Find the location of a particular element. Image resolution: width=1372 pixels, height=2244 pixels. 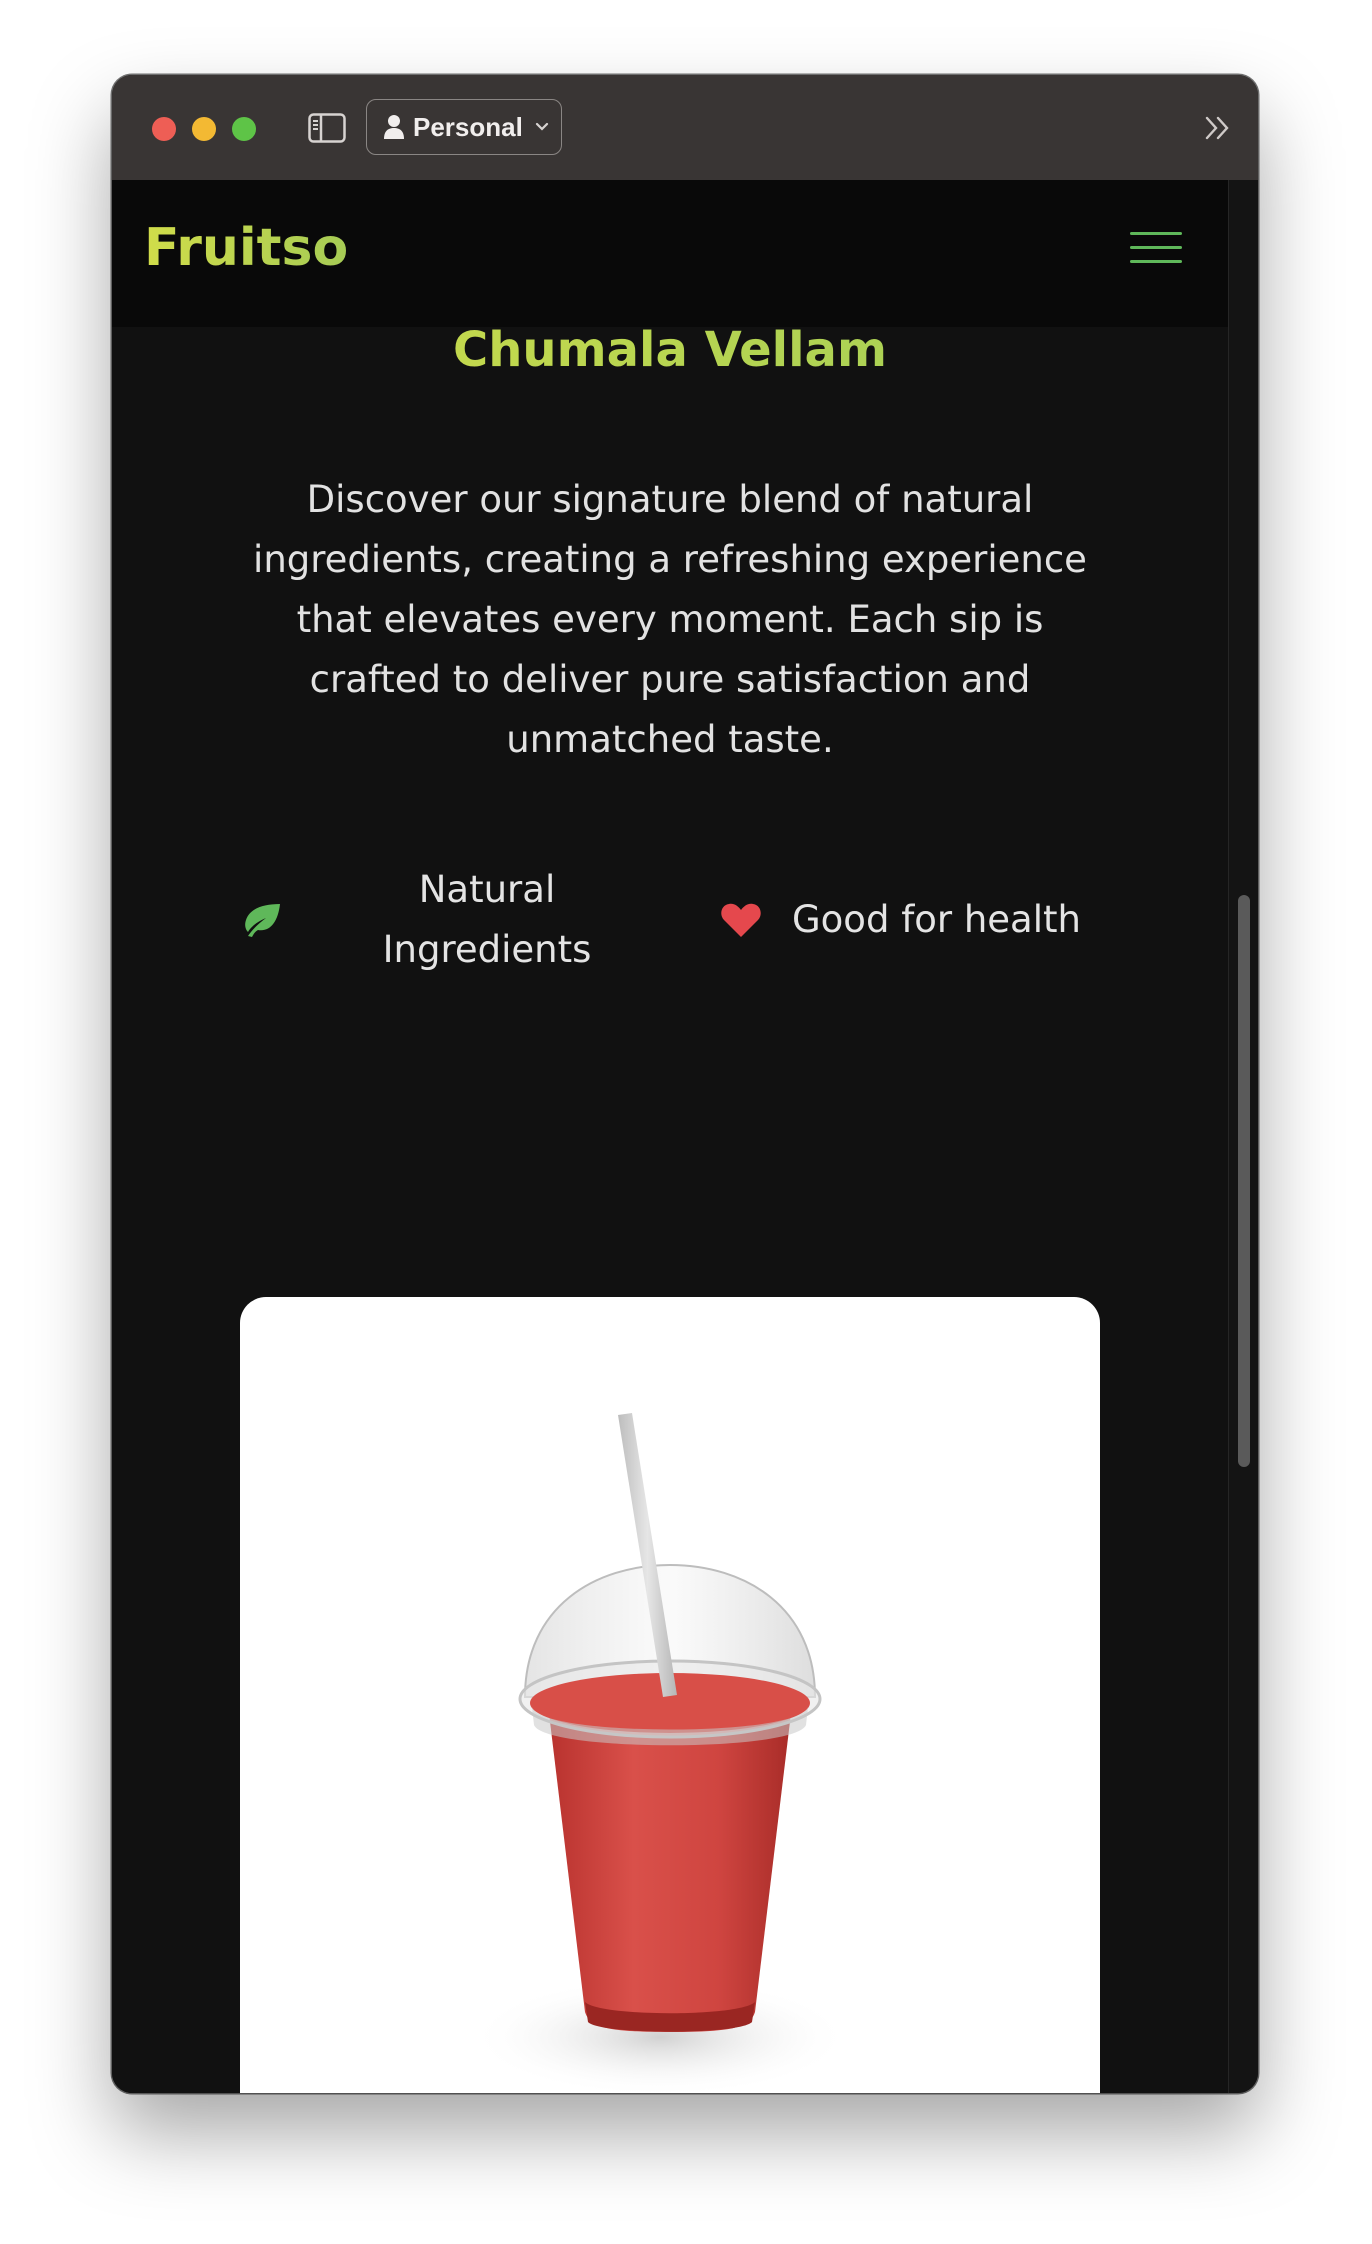

brand-logo: Fruitso is located at coordinates (246, 248).